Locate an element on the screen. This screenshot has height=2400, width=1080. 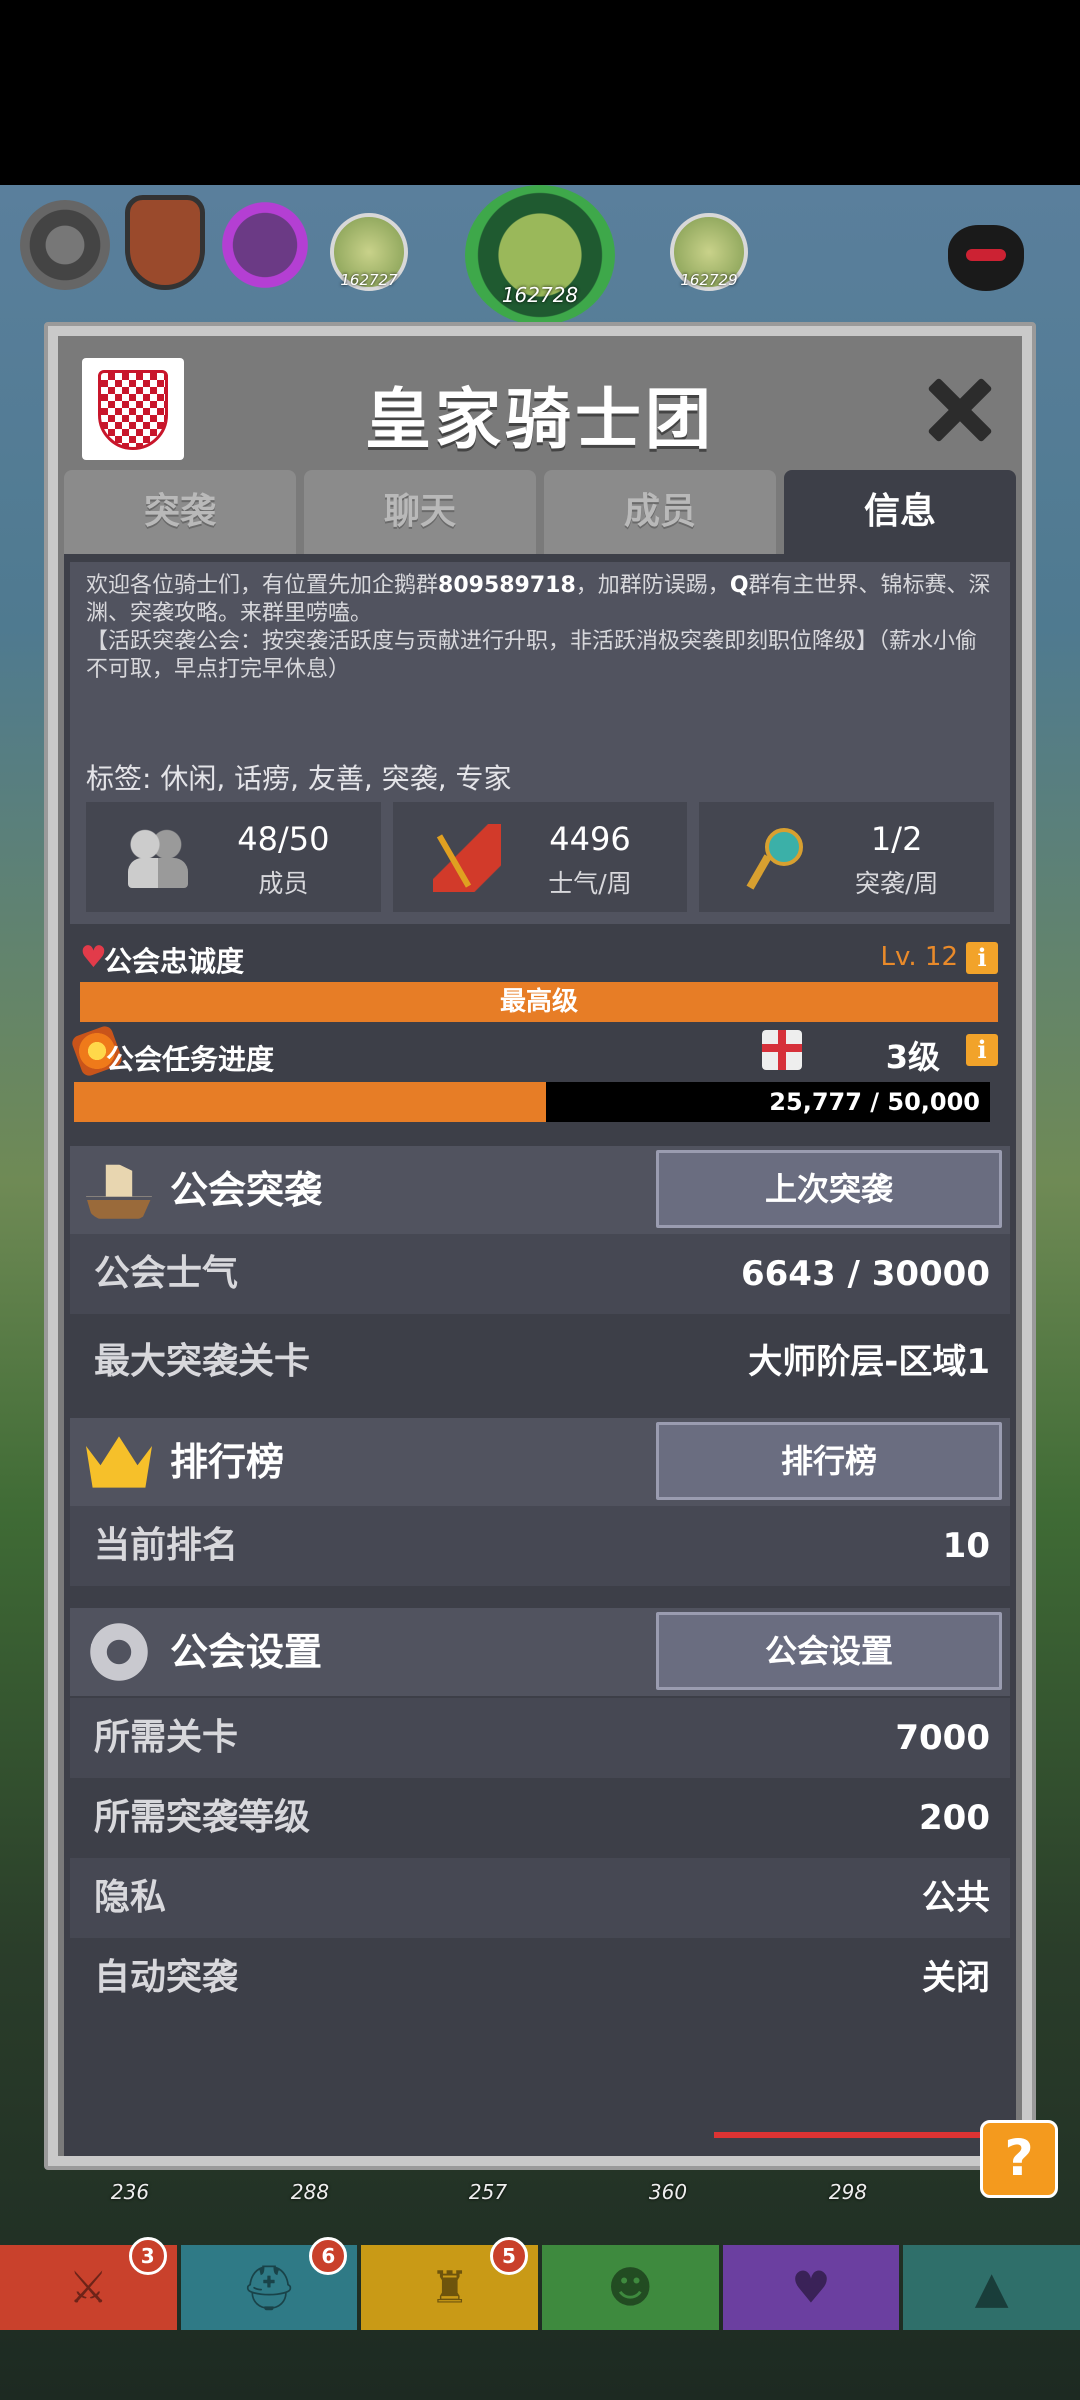
top-hud: 162727 162728 162729 is located at coordinates (540, 255).